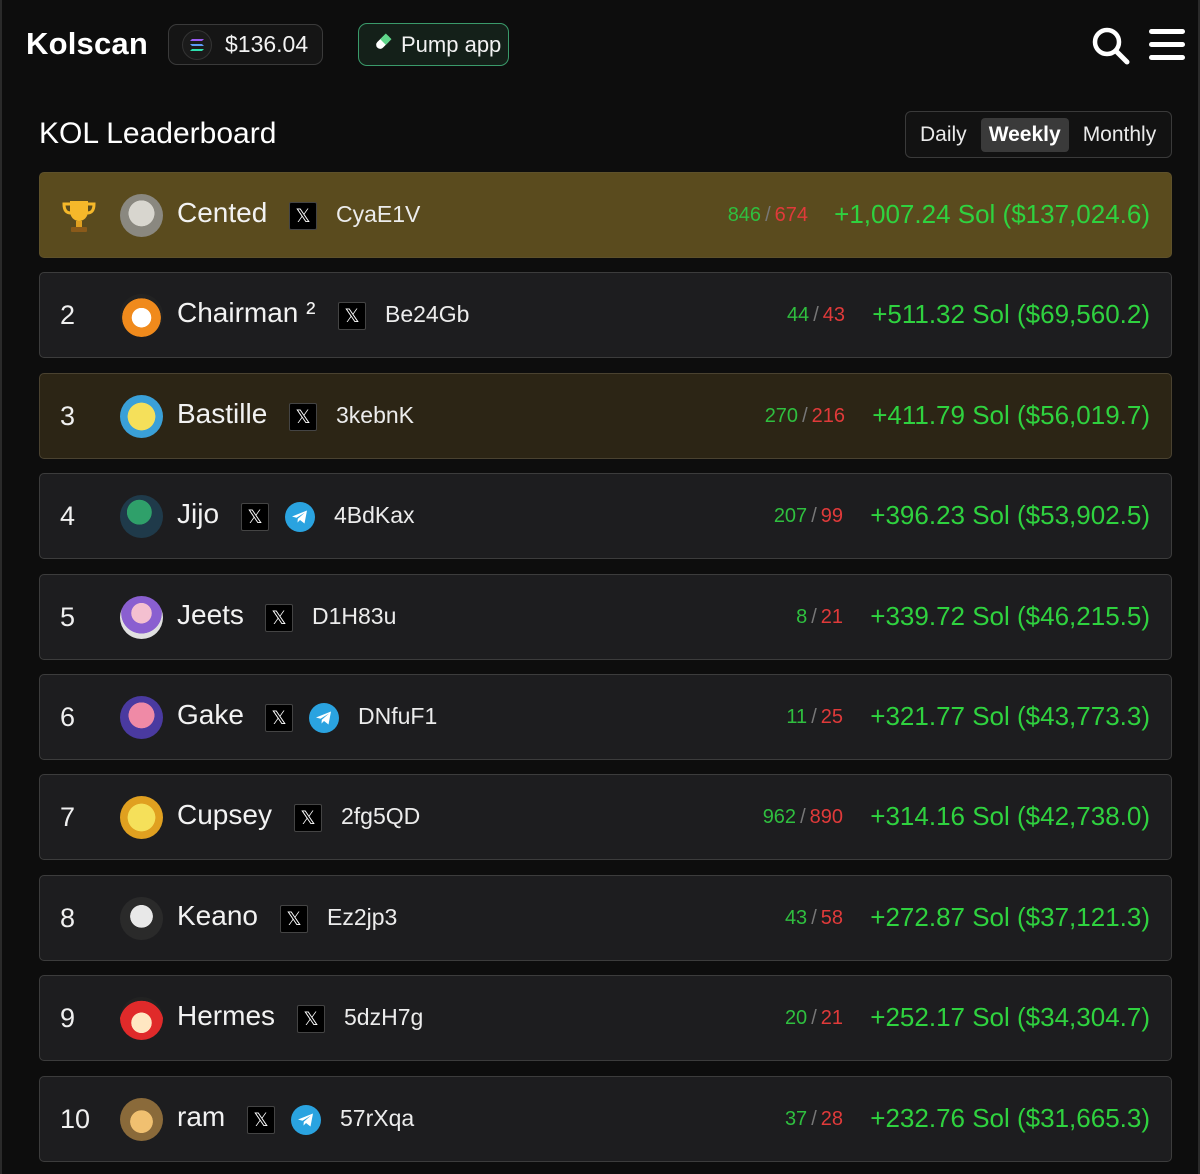 This screenshot has height=1174, width=1200. I want to click on wallet-address: 2fg5QD, so click(380, 816).